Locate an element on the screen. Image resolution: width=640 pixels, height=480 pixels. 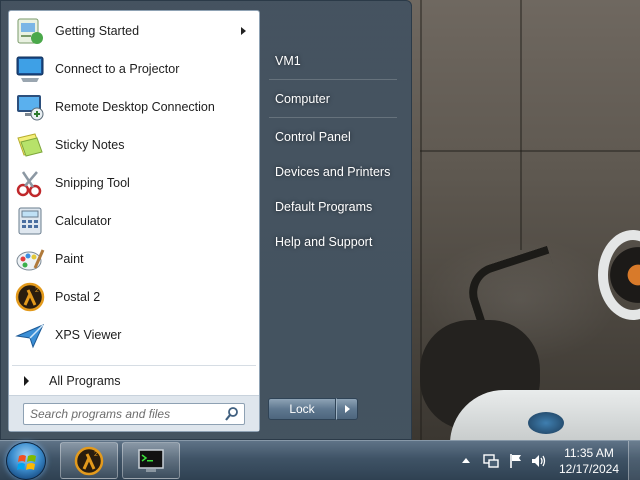
program-label: Calculator is located at coordinates (83, 221).